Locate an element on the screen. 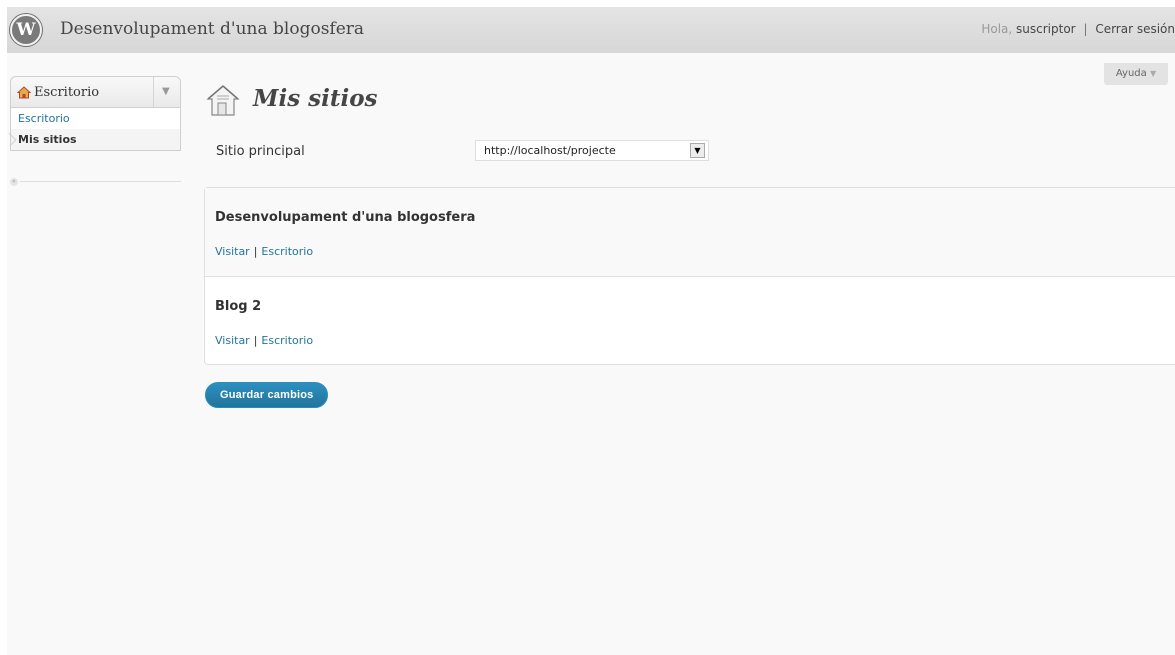 The width and height of the screenshot is (1175, 655). user-info: Hola, suscriptor | Cerrar sesión is located at coordinates (1078, 29).